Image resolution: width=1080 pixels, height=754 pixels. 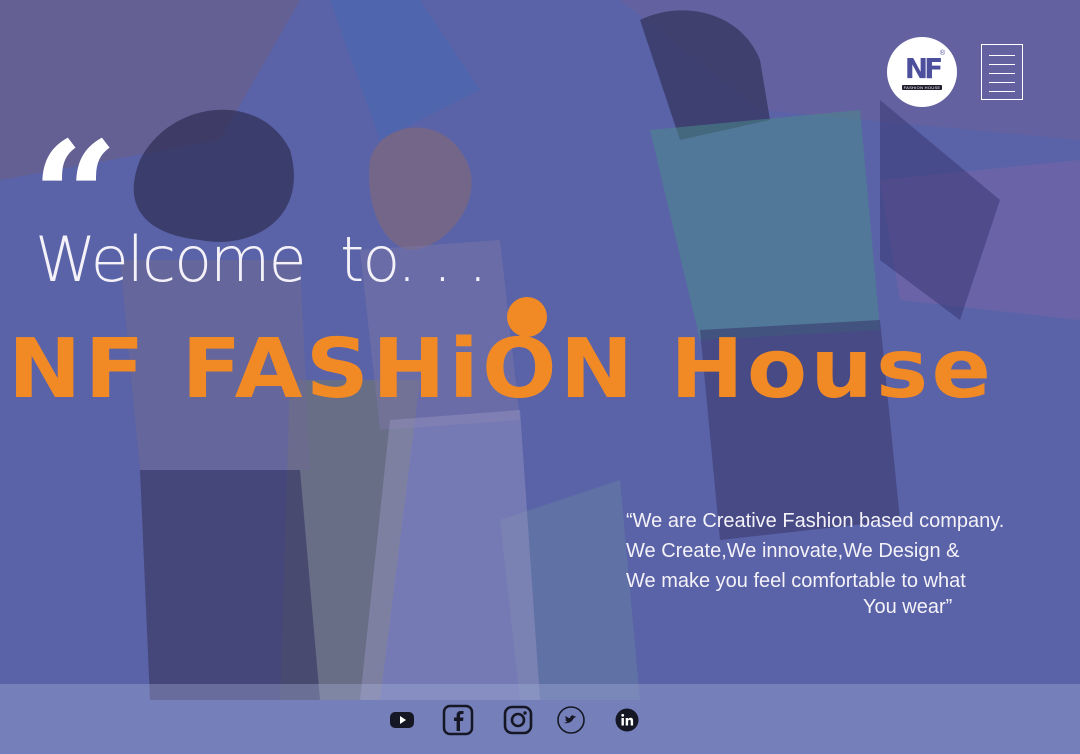 I want to click on mission-line: “We are Creative Fashion based company., so click(x=815, y=521).